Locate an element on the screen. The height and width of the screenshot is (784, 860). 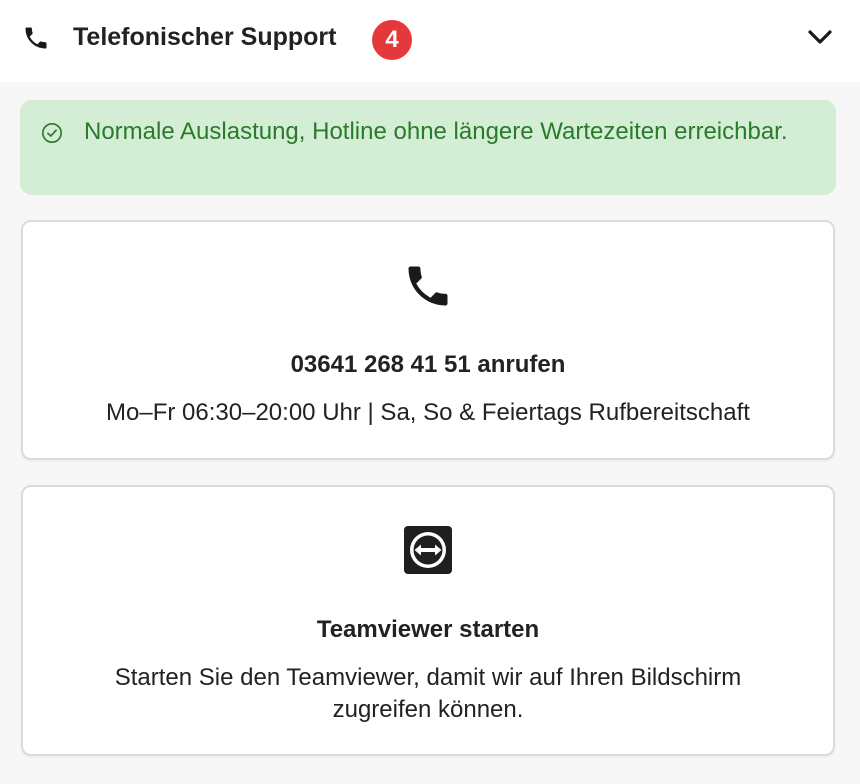
header-title: Telefonischer Support is located at coordinates (205, 37).